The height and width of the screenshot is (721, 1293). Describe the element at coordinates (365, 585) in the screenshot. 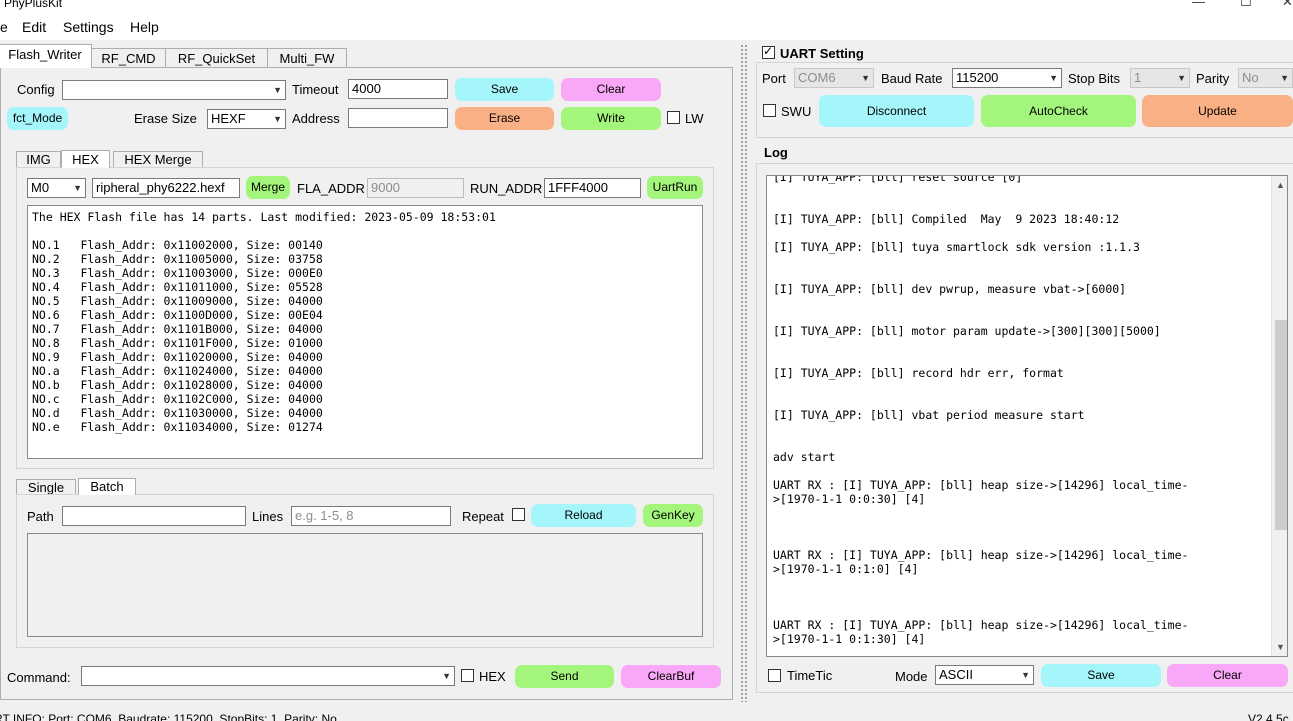

I see `batch-textarea` at that location.